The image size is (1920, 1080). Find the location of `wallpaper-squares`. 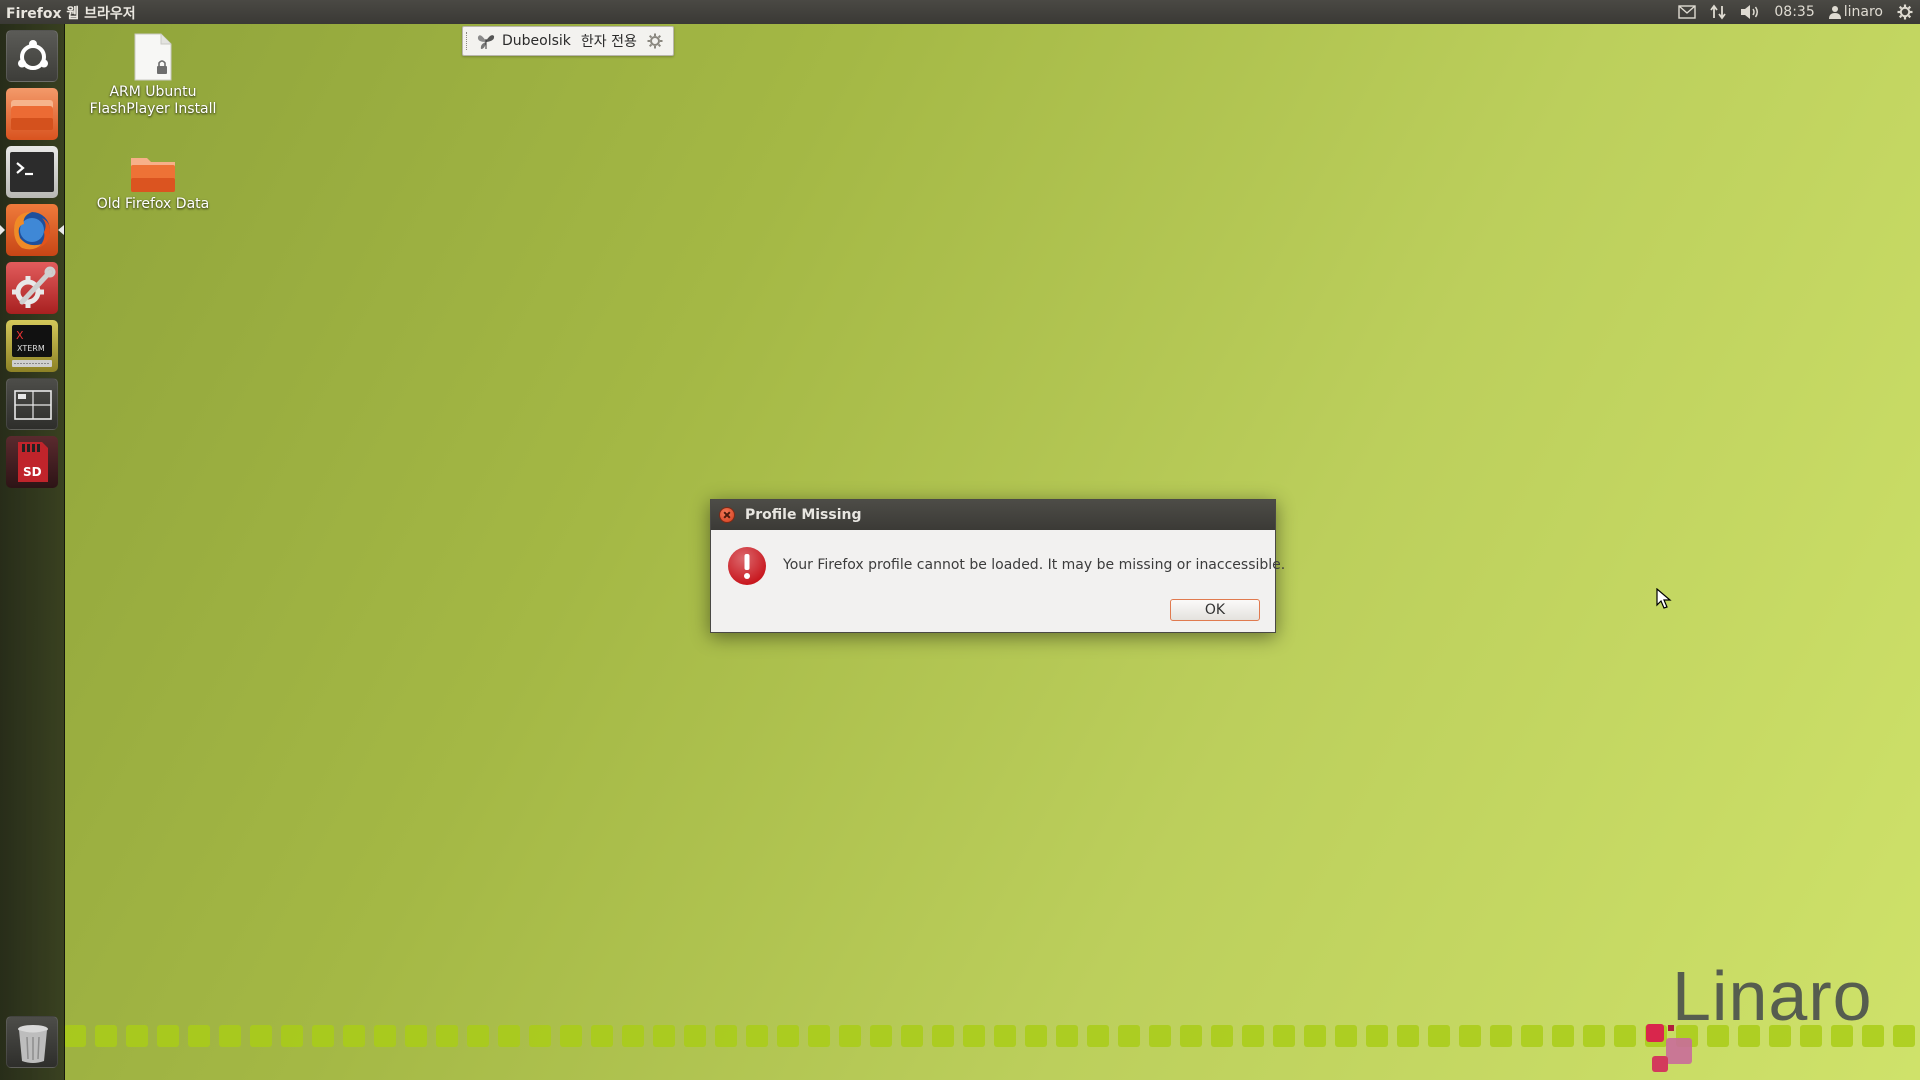

wallpaper-squares is located at coordinates (989, 1036).